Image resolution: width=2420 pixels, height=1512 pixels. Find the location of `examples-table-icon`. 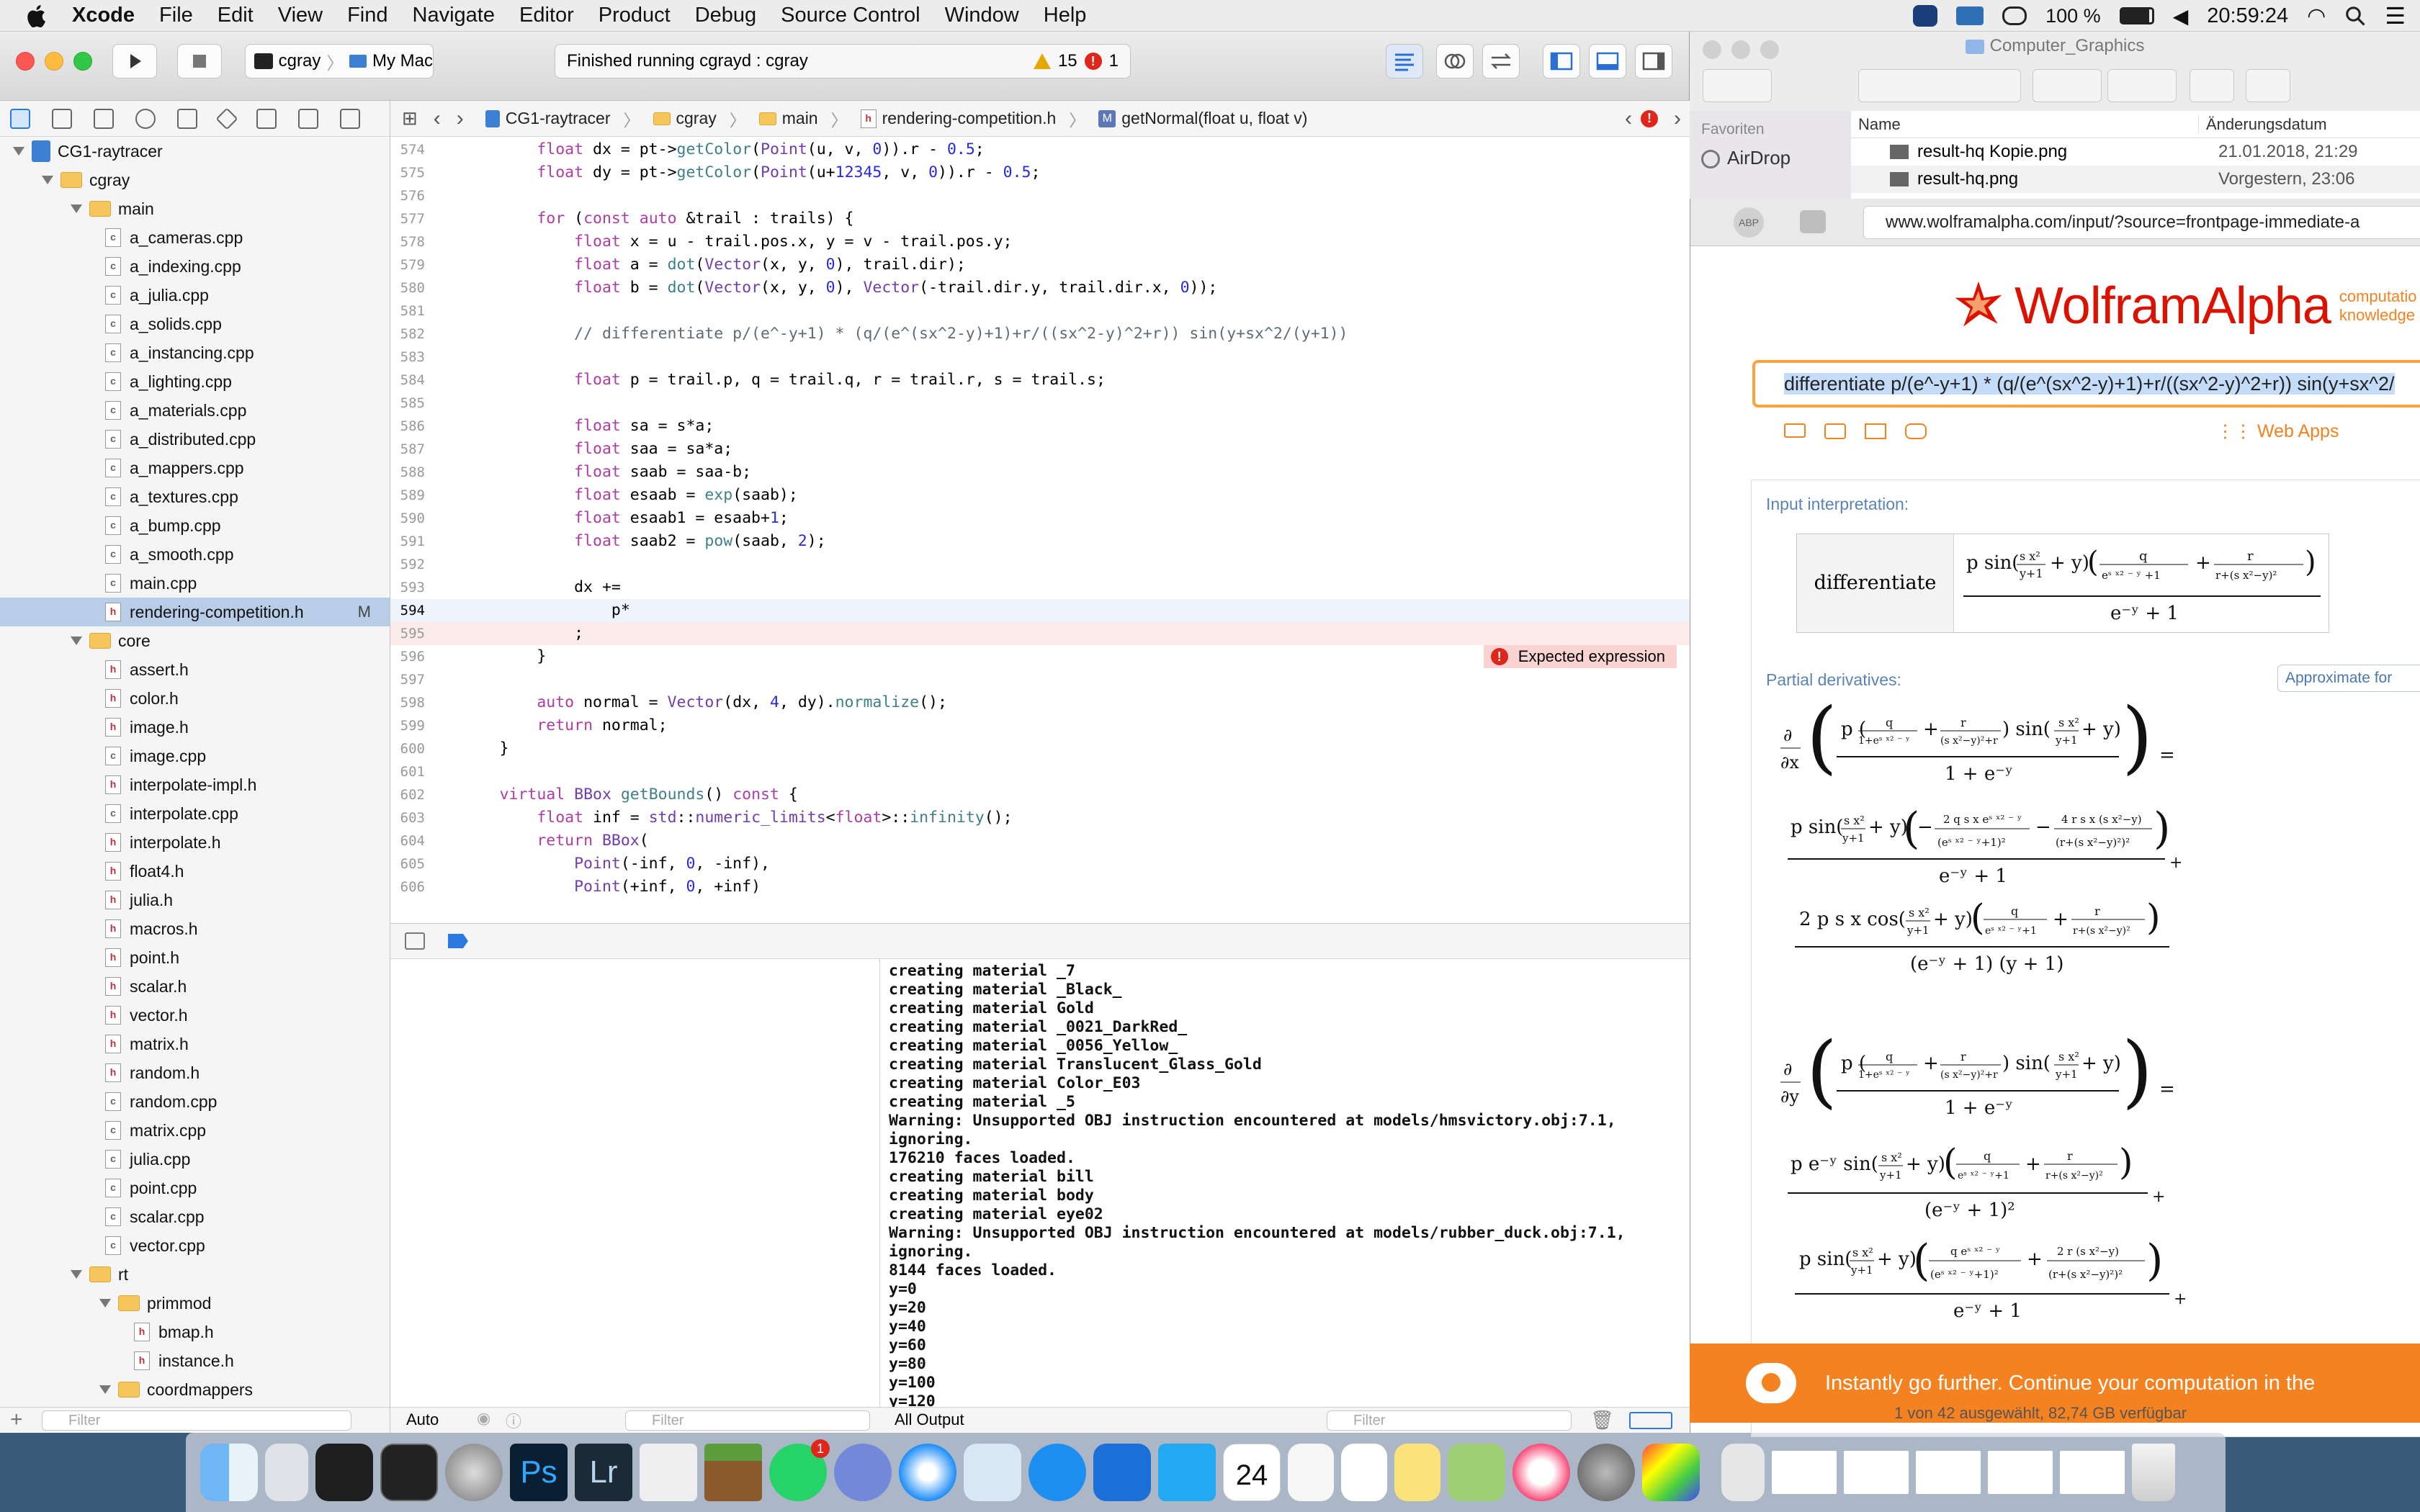

examples-table-icon is located at coordinates (1875, 431).